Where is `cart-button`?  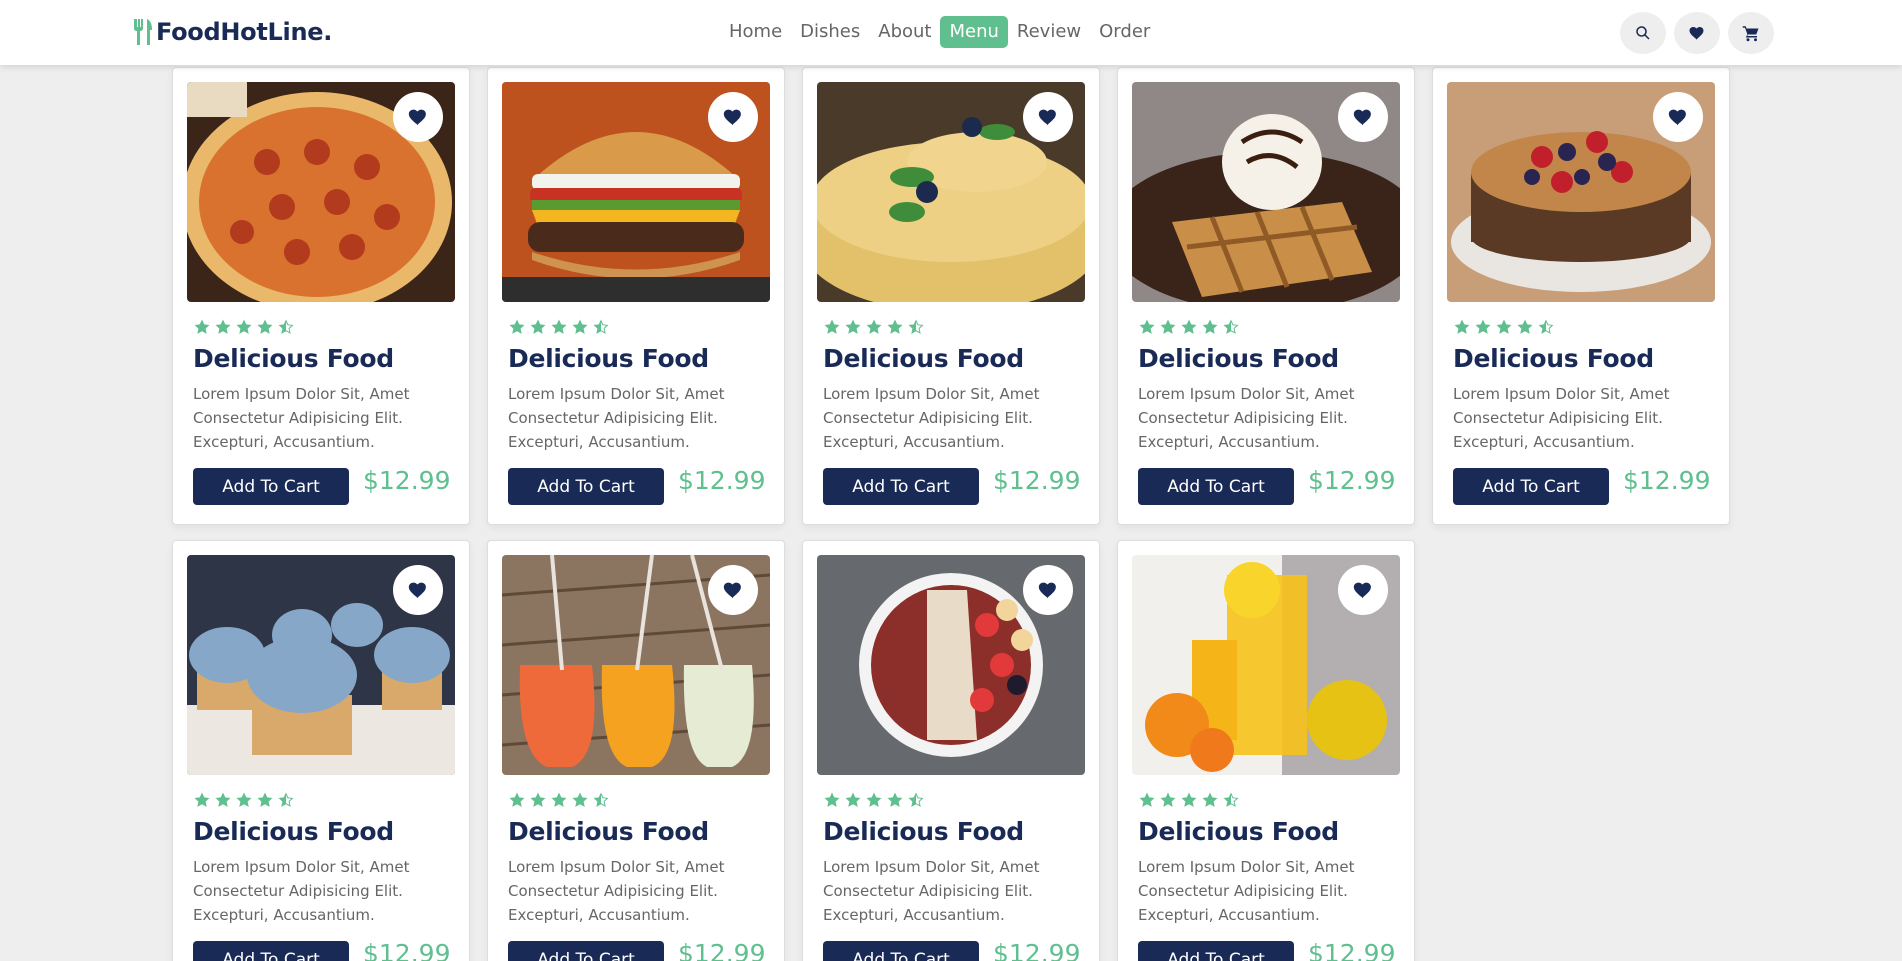 cart-button is located at coordinates (1751, 33).